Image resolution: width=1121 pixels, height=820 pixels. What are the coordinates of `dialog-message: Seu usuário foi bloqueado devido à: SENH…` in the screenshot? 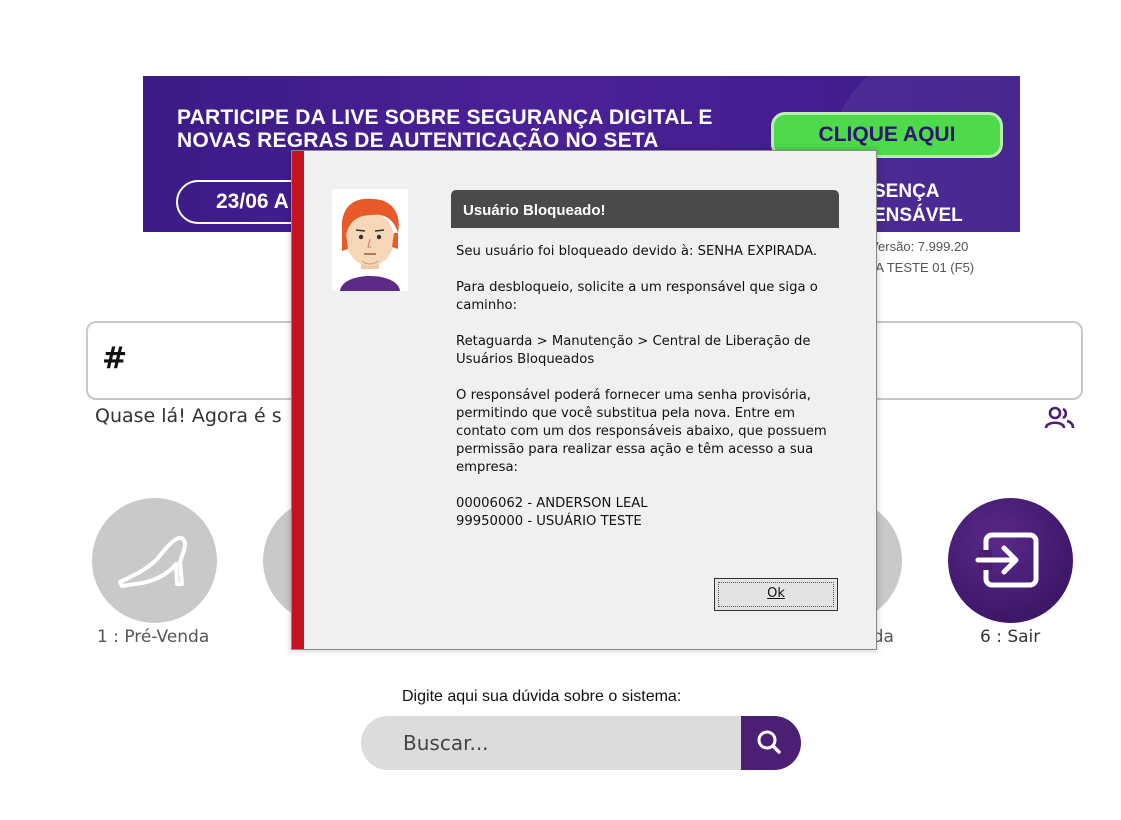 It's located at (637, 251).